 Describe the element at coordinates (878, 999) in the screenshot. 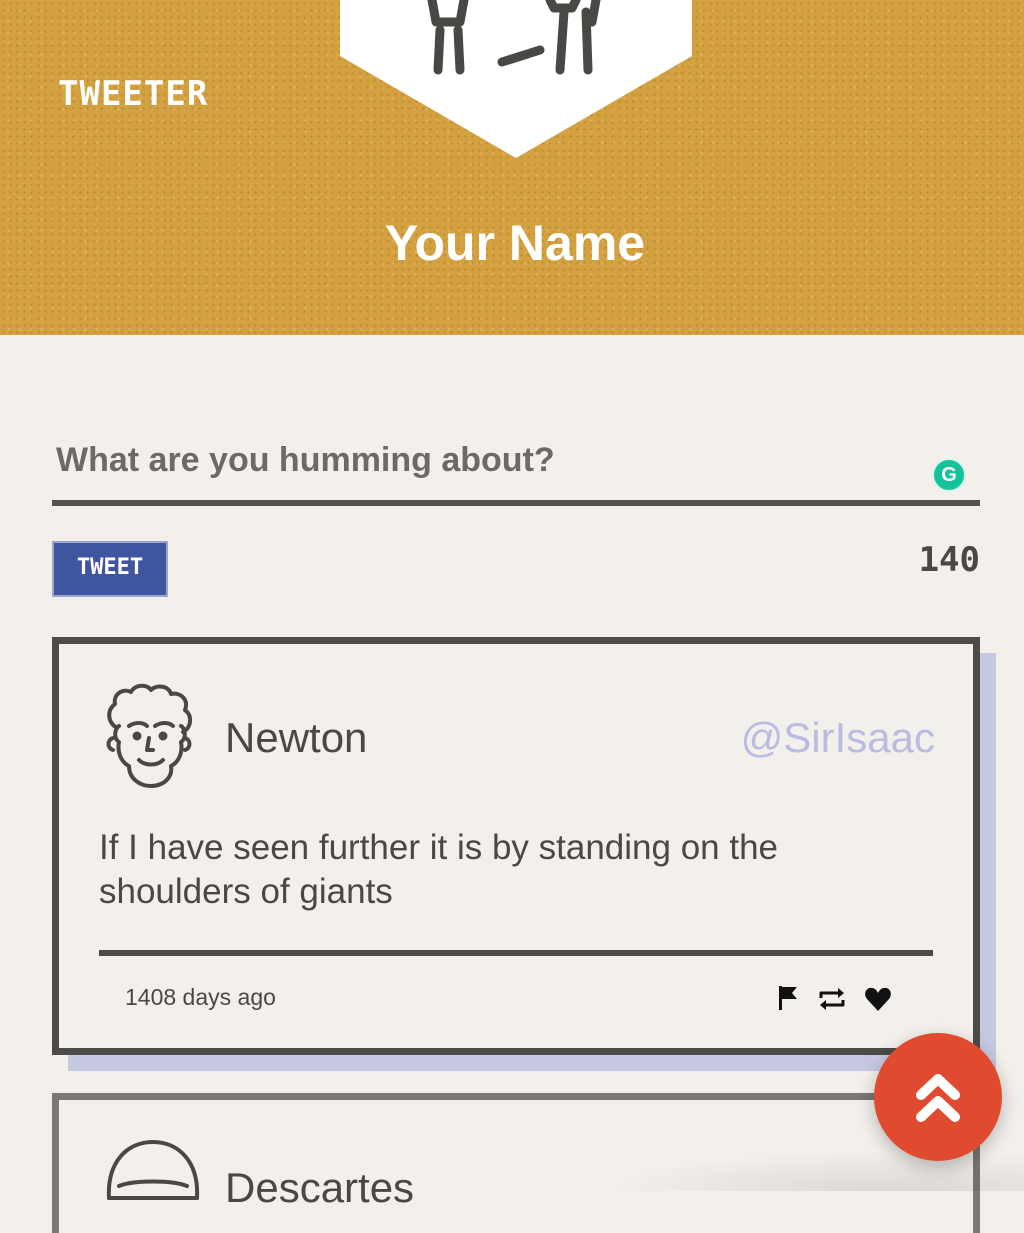

I see `heart-icon` at that location.